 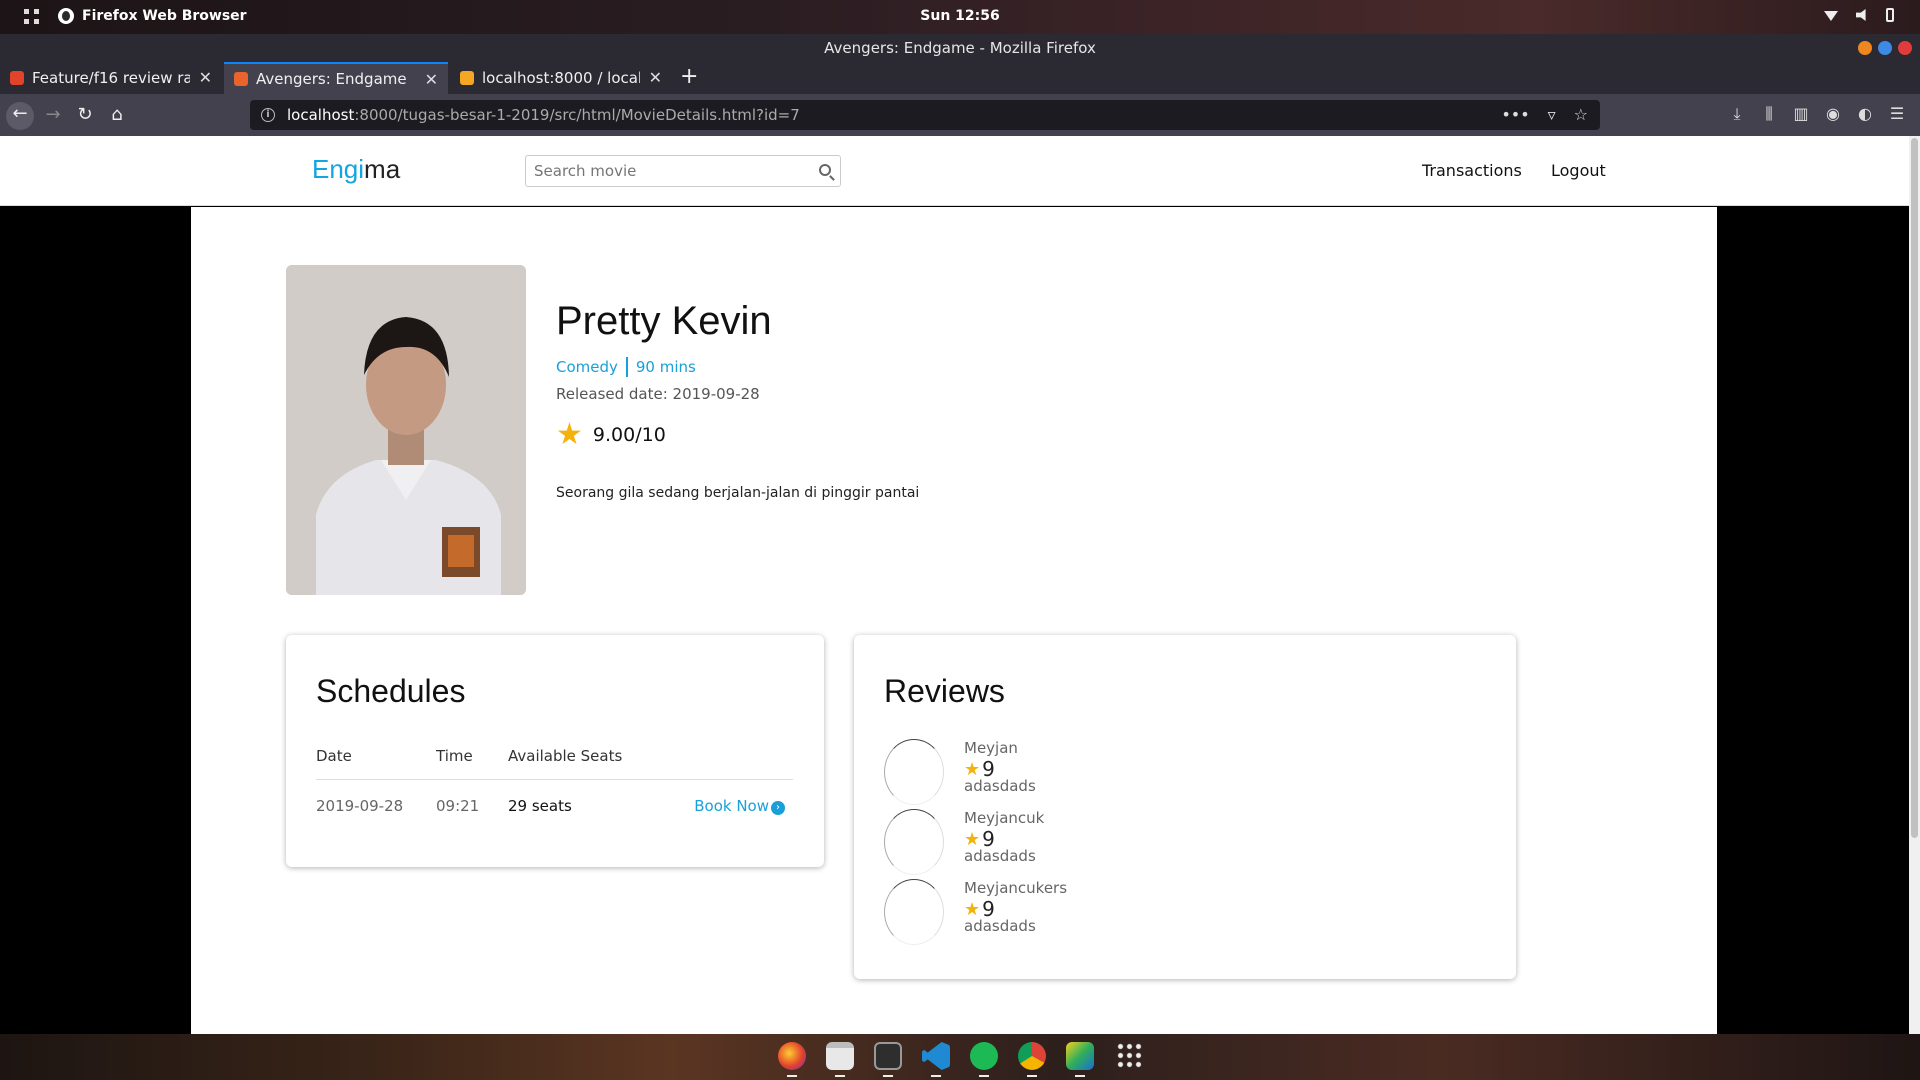 I want to click on window-title: Avengers: Endgame - Mozilla Firefox, so click(x=960, y=48).